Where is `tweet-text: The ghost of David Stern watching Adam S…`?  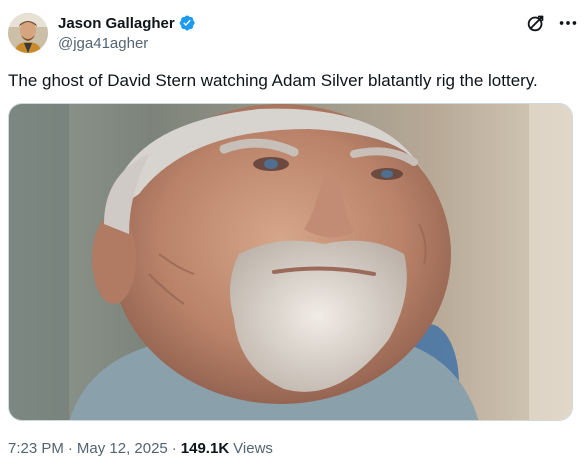
tweet-text: The ghost of David Stern watching Adam S… is located at coordinates (273, 80).